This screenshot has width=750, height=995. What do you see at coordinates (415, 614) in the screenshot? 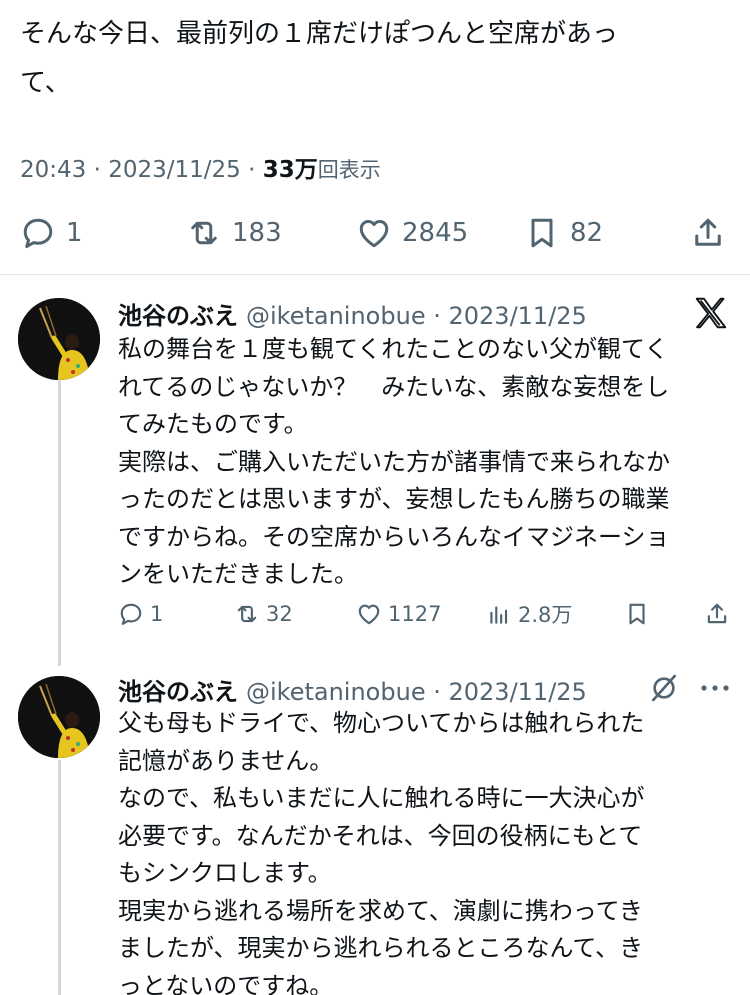
I see `like-count: 1127` at bounding box center [415, 614].